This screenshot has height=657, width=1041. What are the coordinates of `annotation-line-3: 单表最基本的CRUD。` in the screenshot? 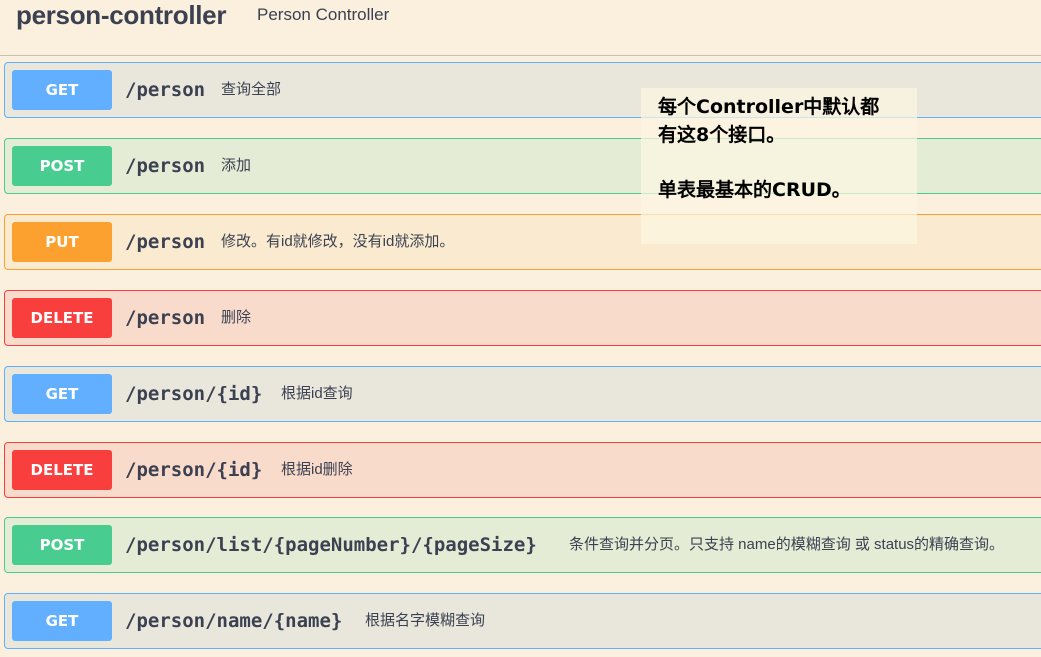 It's located at (754, 190).